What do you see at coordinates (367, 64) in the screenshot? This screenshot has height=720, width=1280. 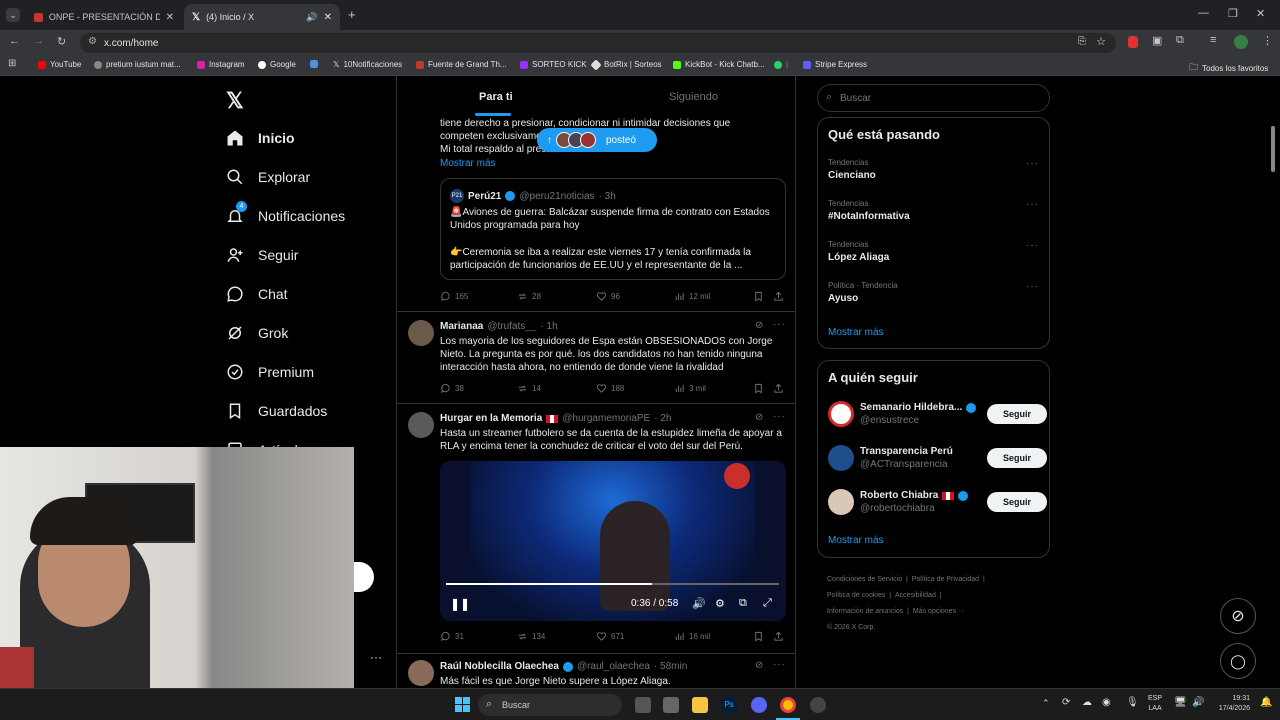 I see `bookmark-10notificaciones: 𝕏 10Notificaciones` at bounding box center [367, 64].